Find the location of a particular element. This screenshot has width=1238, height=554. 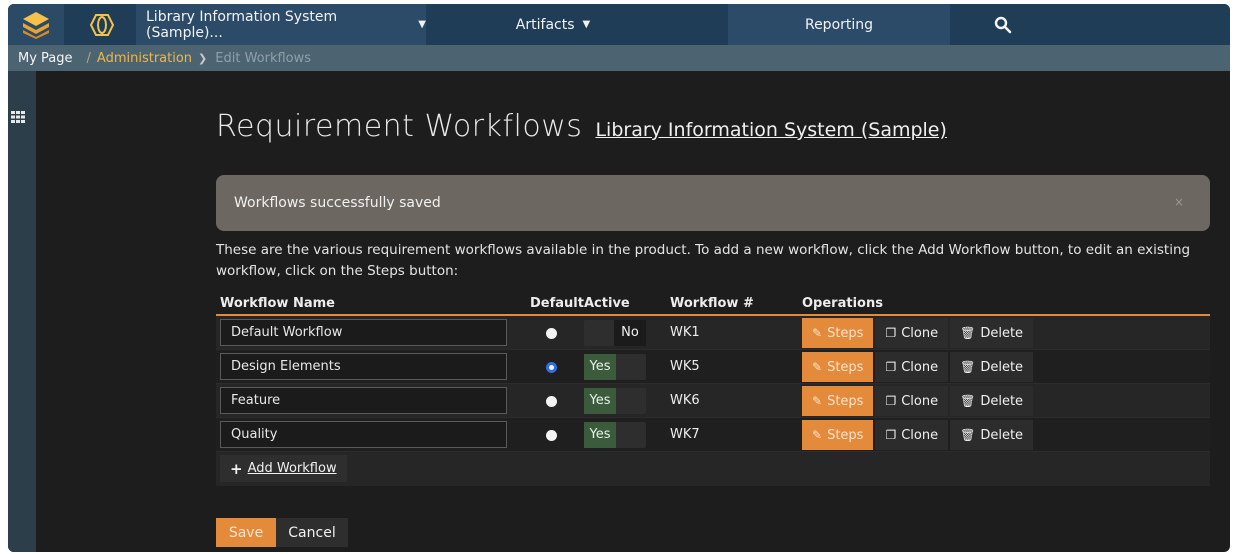

header-workflow-number: Workflow # is located at coordinates (712, 303).